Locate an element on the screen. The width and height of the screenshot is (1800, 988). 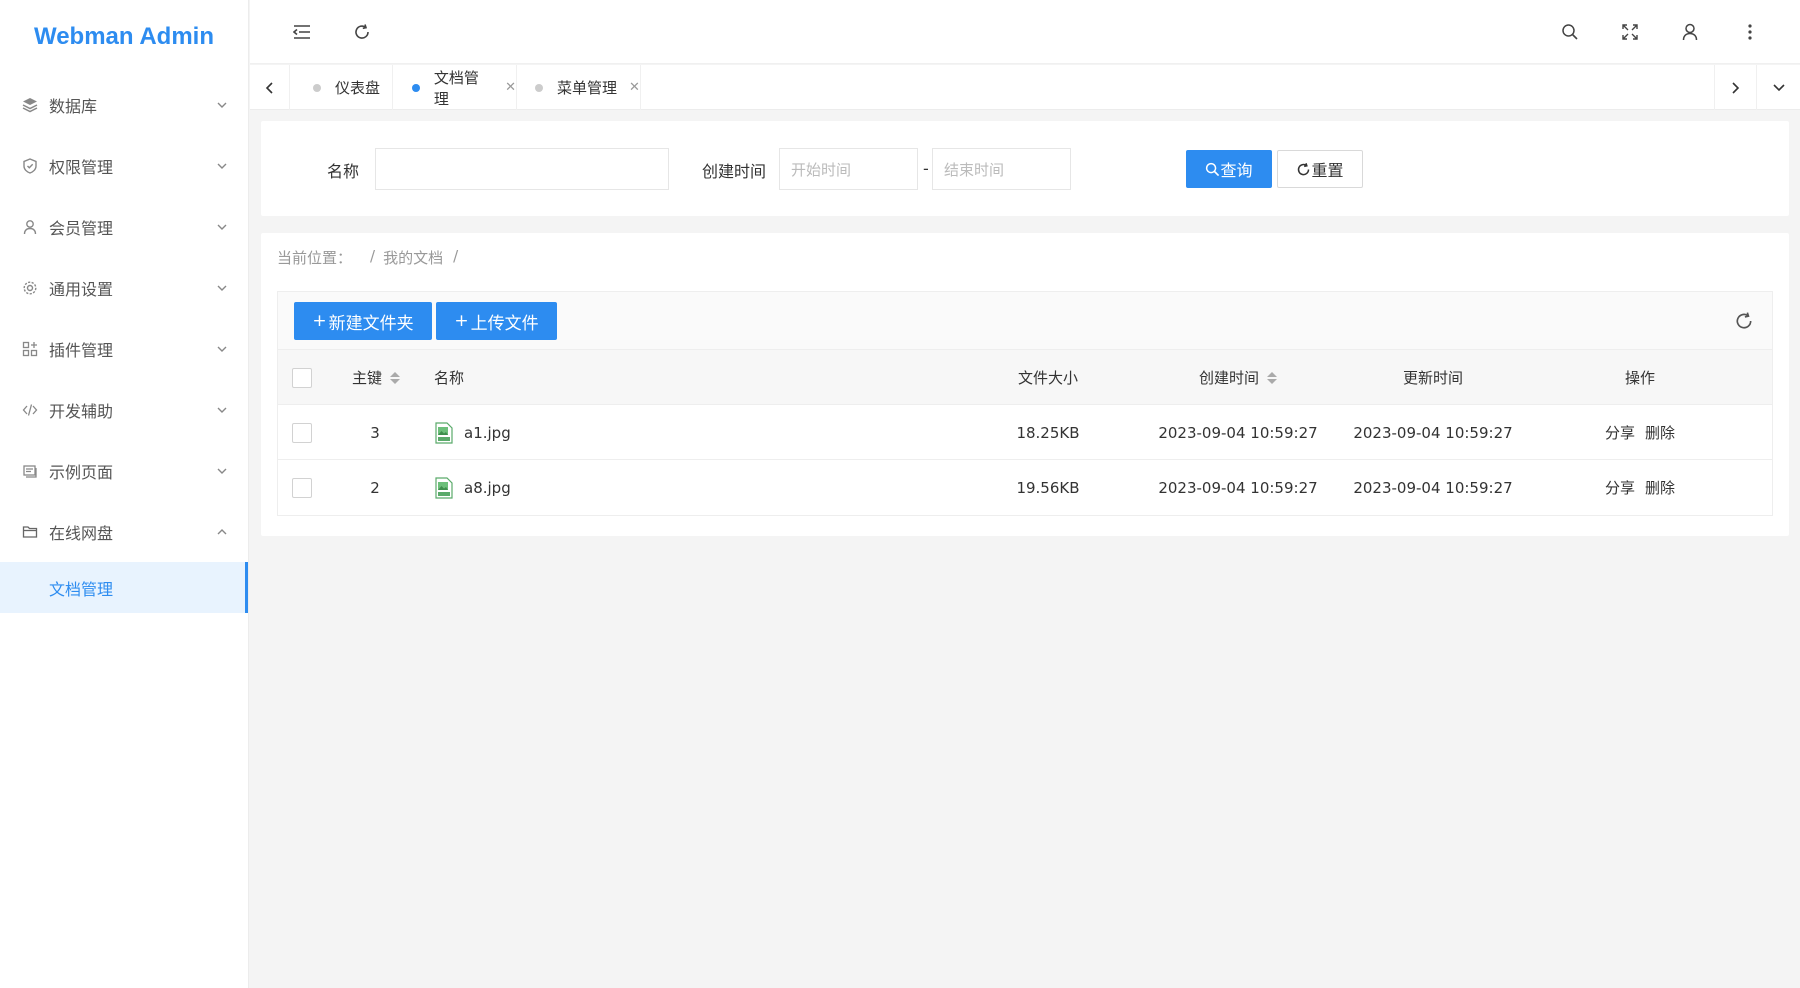
select-all-checkbox is located at coordinates (302, 377).